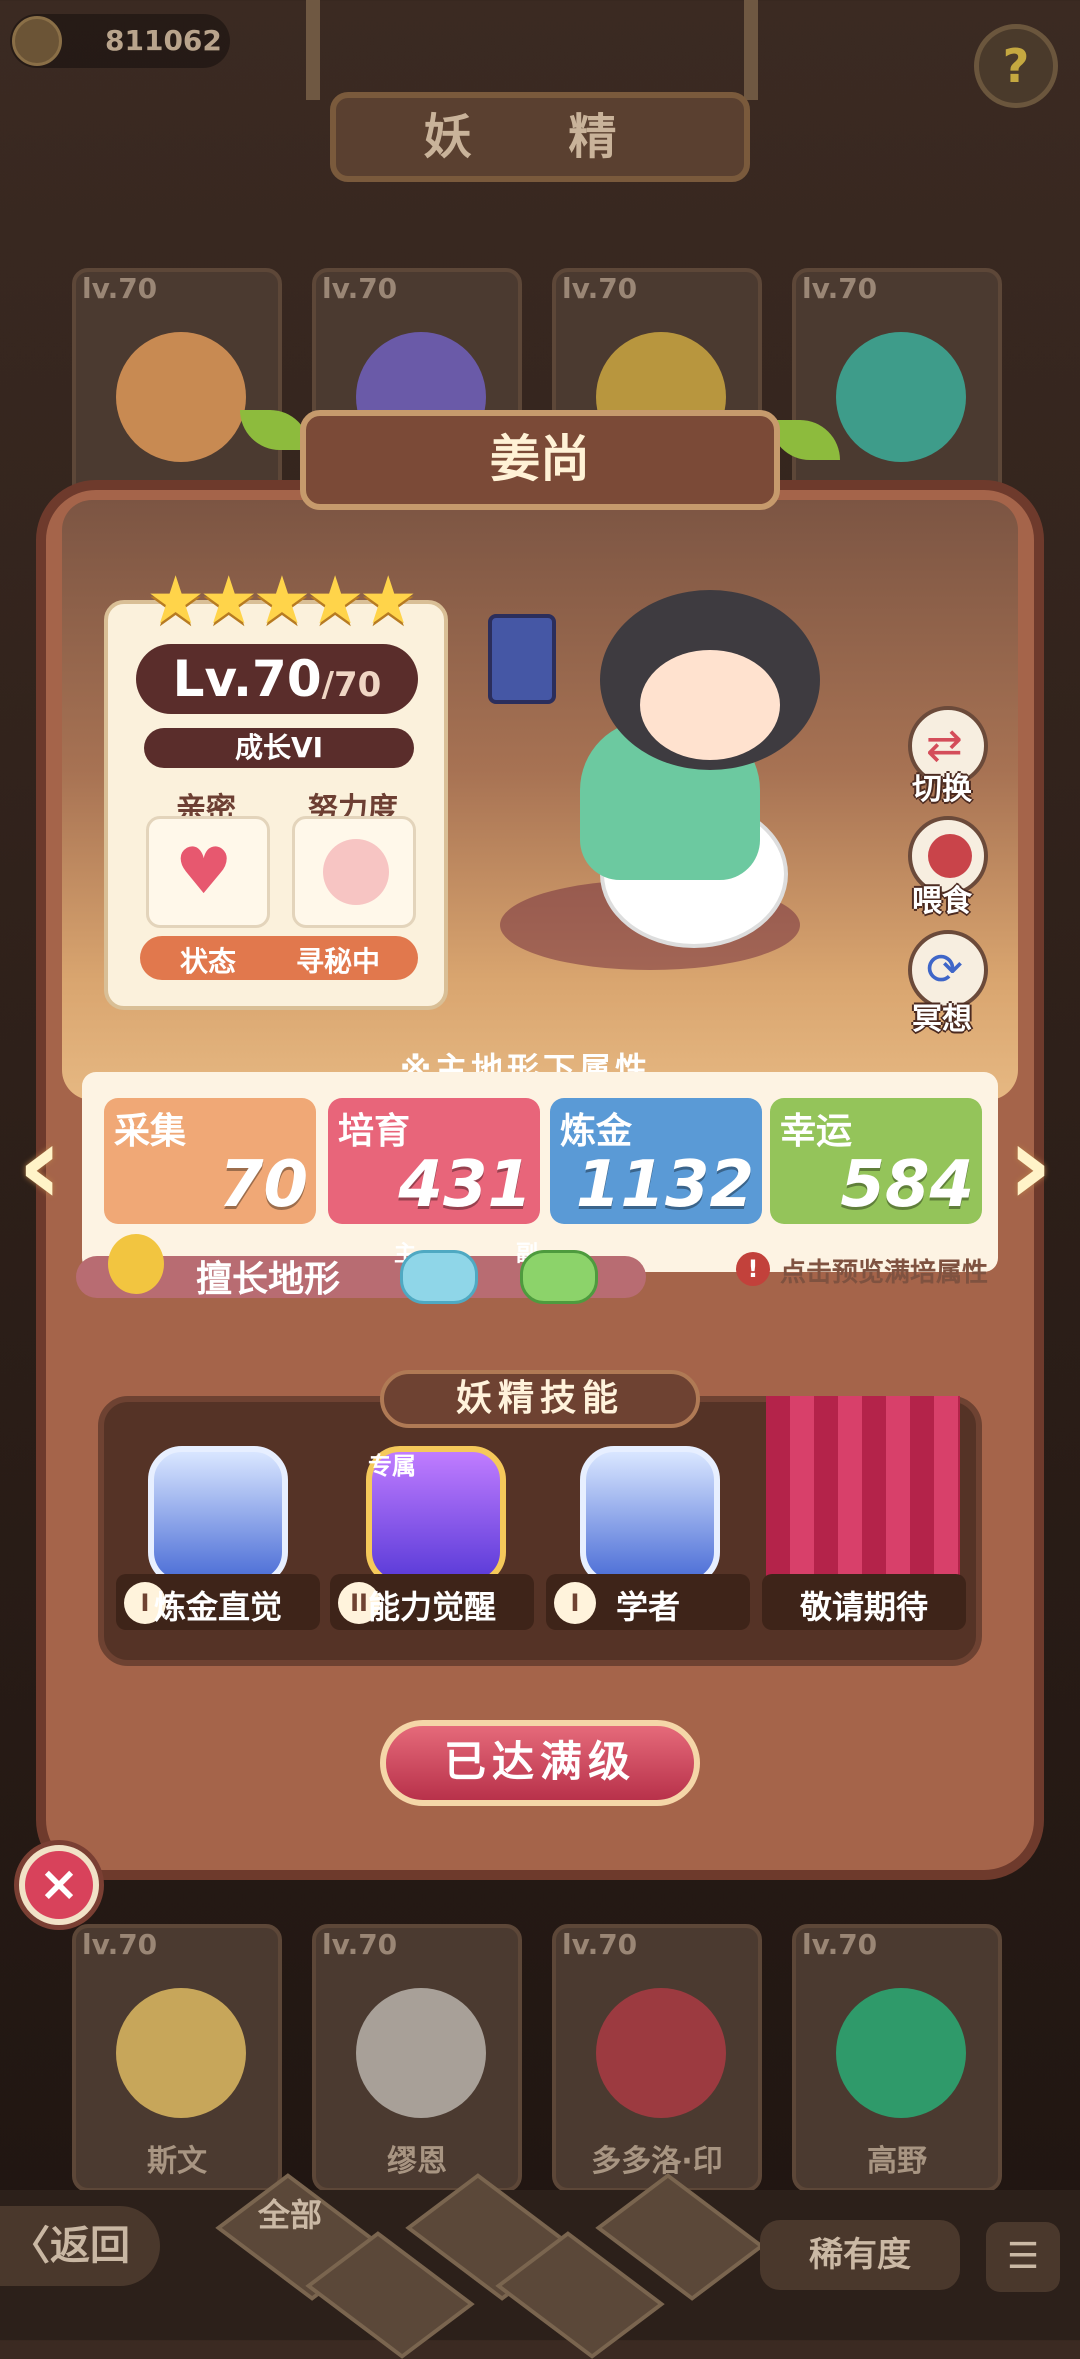  I want to click on status-value: 寻秘中, so click(338, 961).